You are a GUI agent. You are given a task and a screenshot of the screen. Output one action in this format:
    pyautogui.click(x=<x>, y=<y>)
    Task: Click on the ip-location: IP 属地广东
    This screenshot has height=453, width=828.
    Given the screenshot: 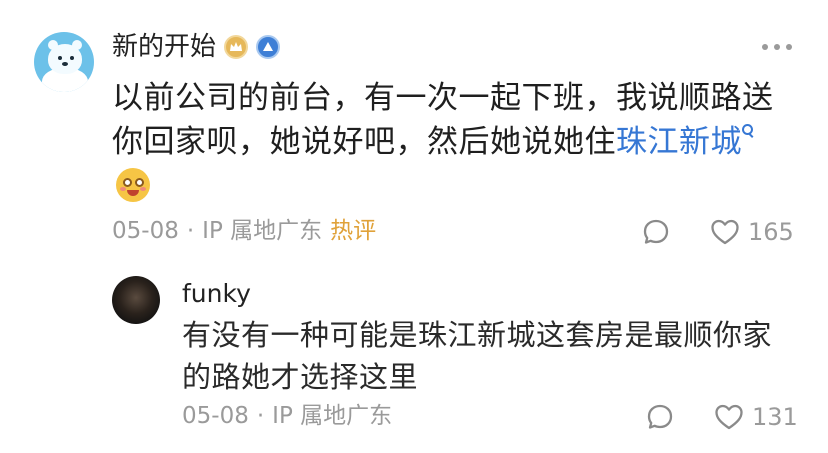 What is the action you would take?
    pyautogui.click(x=262, y=231)
    